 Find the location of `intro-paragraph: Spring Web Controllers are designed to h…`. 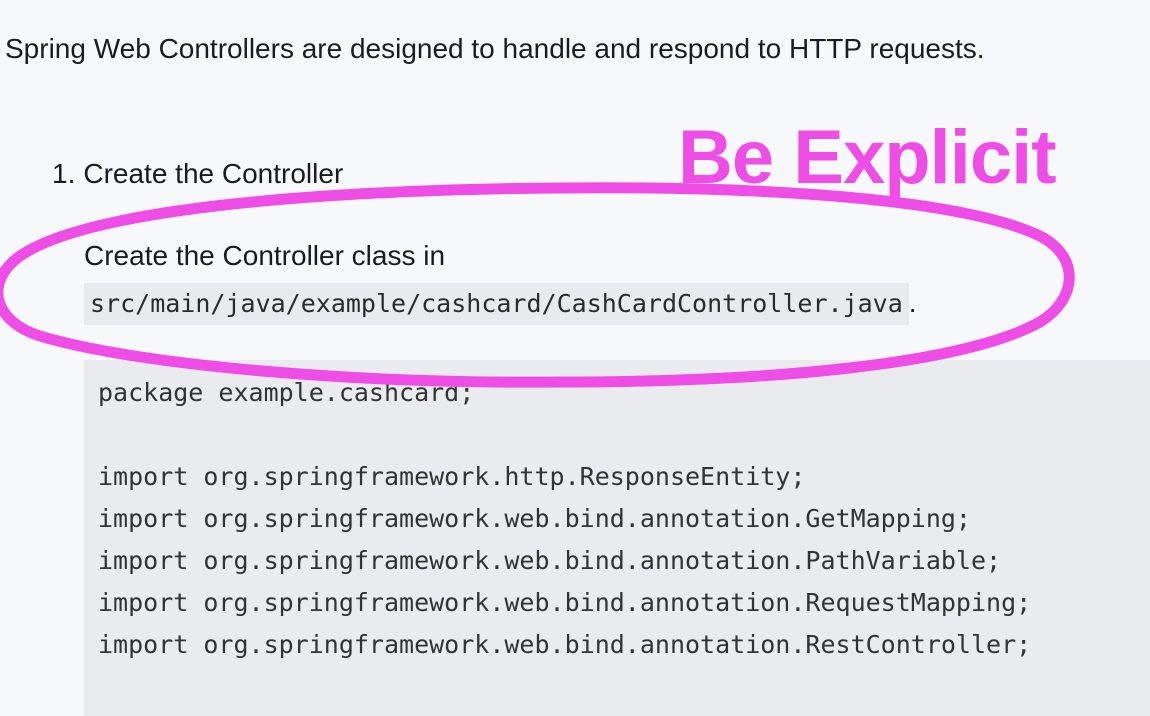

intro-paragraph: Spring Web Controllers are designed to h… is located at coordinates (495, 48).